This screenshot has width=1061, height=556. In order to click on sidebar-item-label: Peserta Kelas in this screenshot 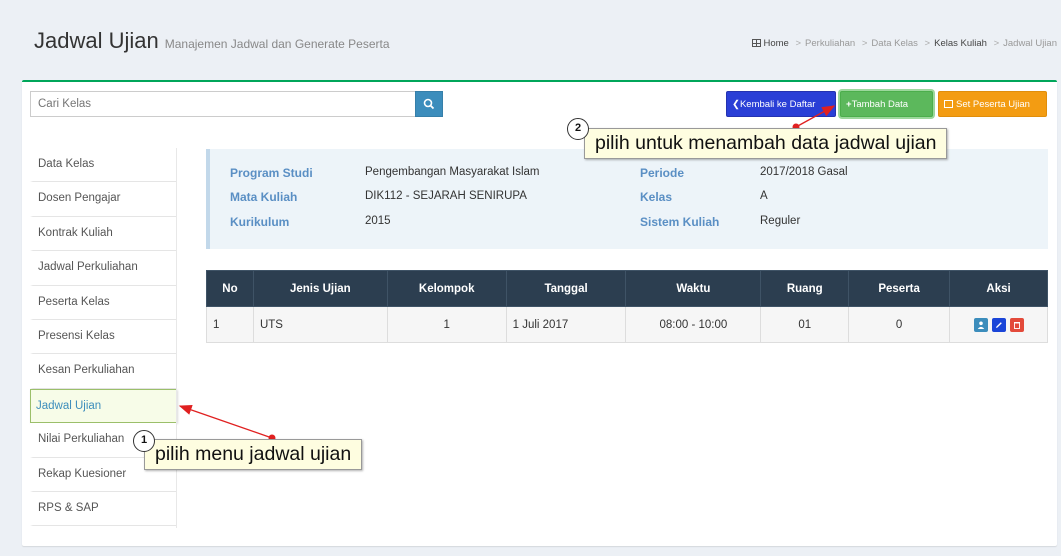, I will do `click(74, 301)`.